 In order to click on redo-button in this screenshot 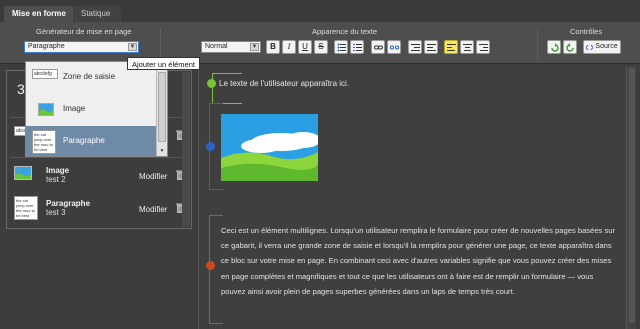, I will do `click(570, 47)`.